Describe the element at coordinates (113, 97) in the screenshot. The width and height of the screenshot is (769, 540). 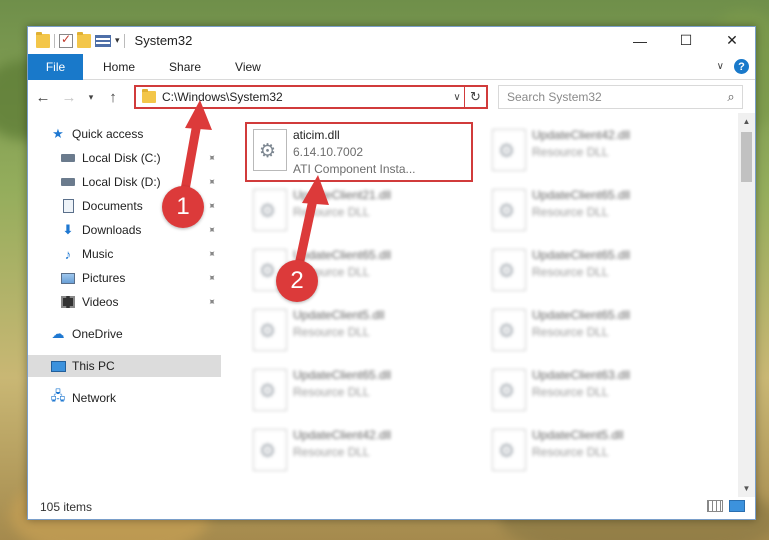
I see `up-button: ↑` at that location.